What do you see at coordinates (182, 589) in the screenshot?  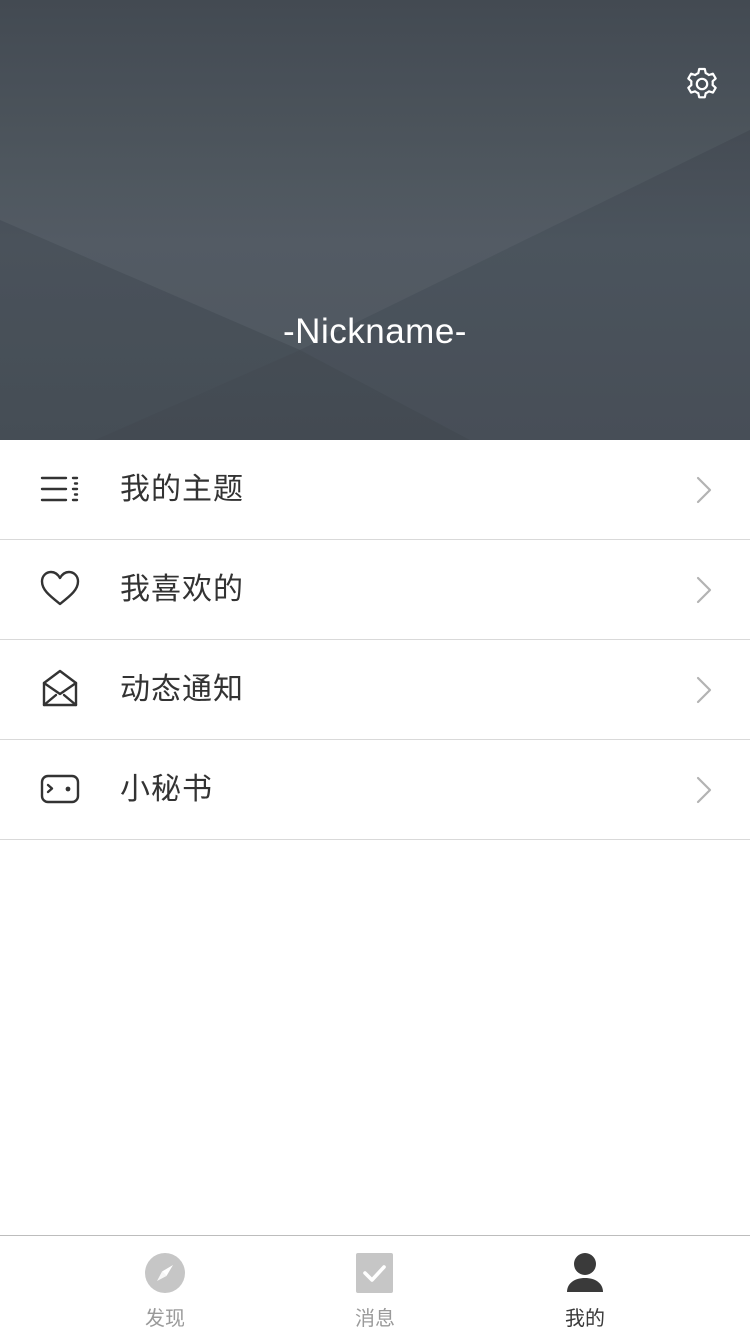 I see `menu-item-label: 我喜欢的` at bounding box center [182, 589].